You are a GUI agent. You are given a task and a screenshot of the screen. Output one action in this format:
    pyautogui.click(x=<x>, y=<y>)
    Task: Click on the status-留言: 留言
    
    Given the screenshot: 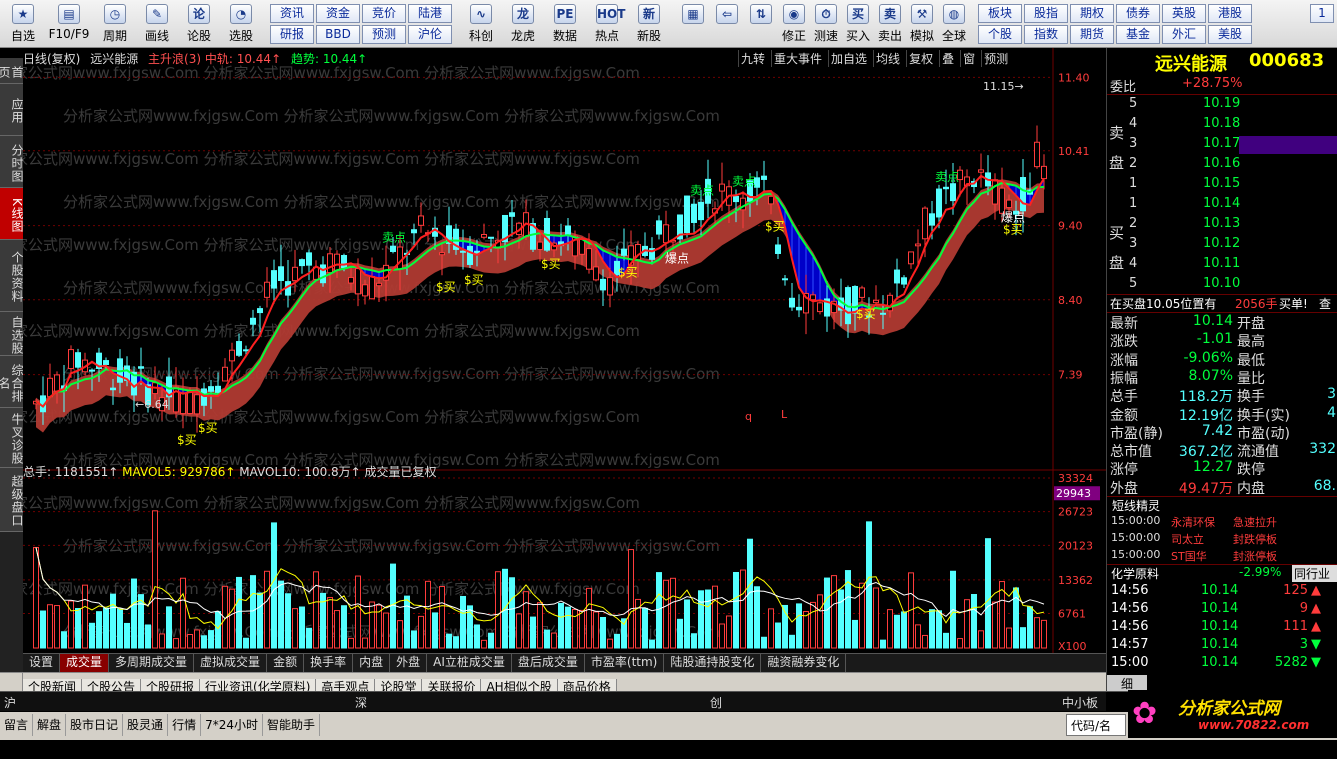 What is the action you would take?
    pyautogui.click(x=17, y=725)
    